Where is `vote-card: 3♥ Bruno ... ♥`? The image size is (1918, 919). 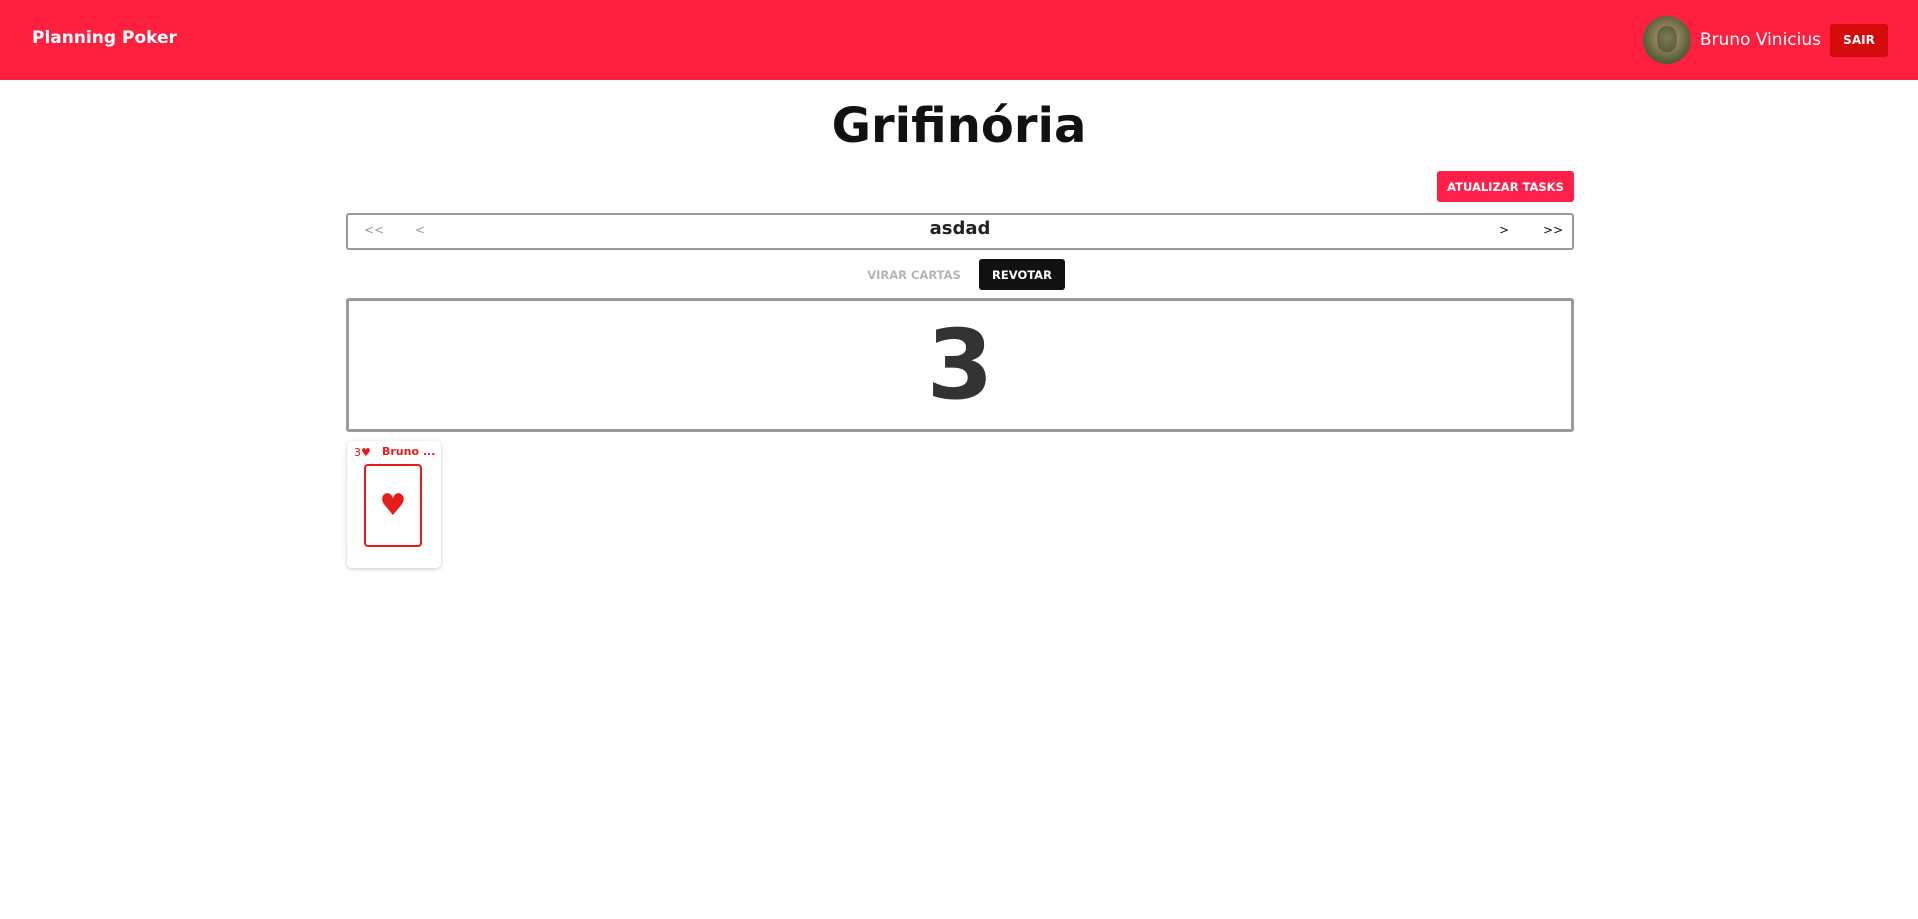 vote-card: 3♥ Bruno ... ♥ is located at coordinates (394, 504).